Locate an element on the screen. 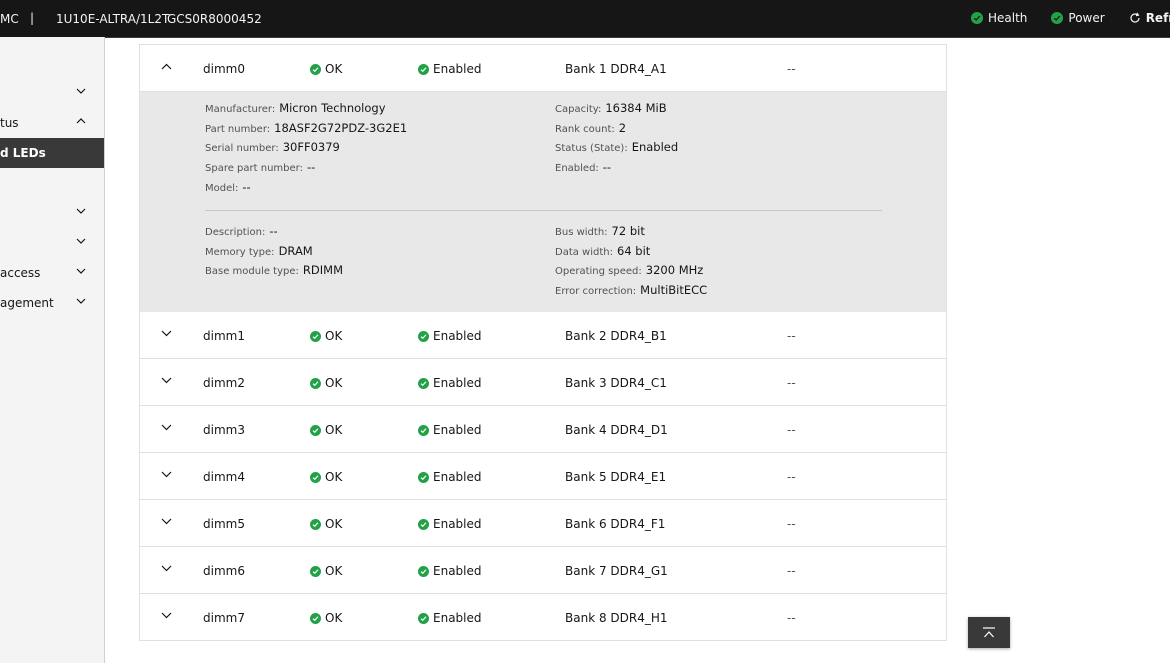  detail-rank-count: Rank count: 2 is located at coordinates (591, 128).